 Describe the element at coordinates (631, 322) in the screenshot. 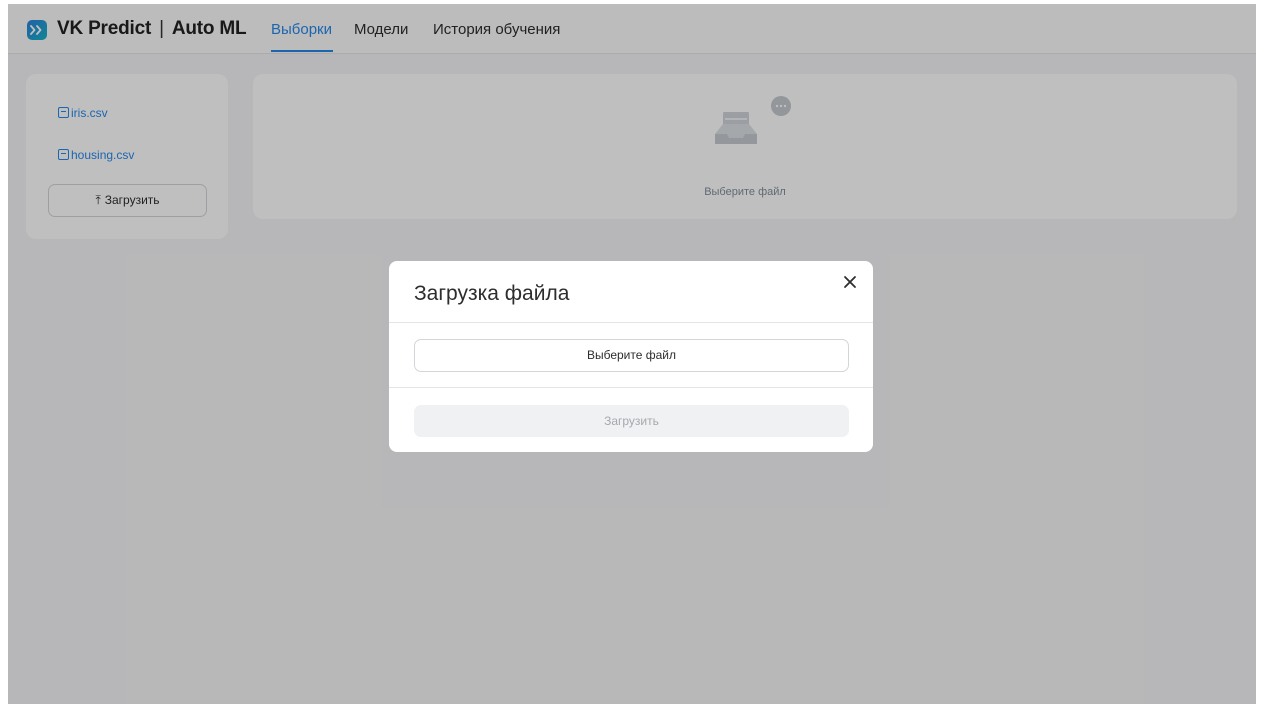

I see `dialog-divider-top` at that location.